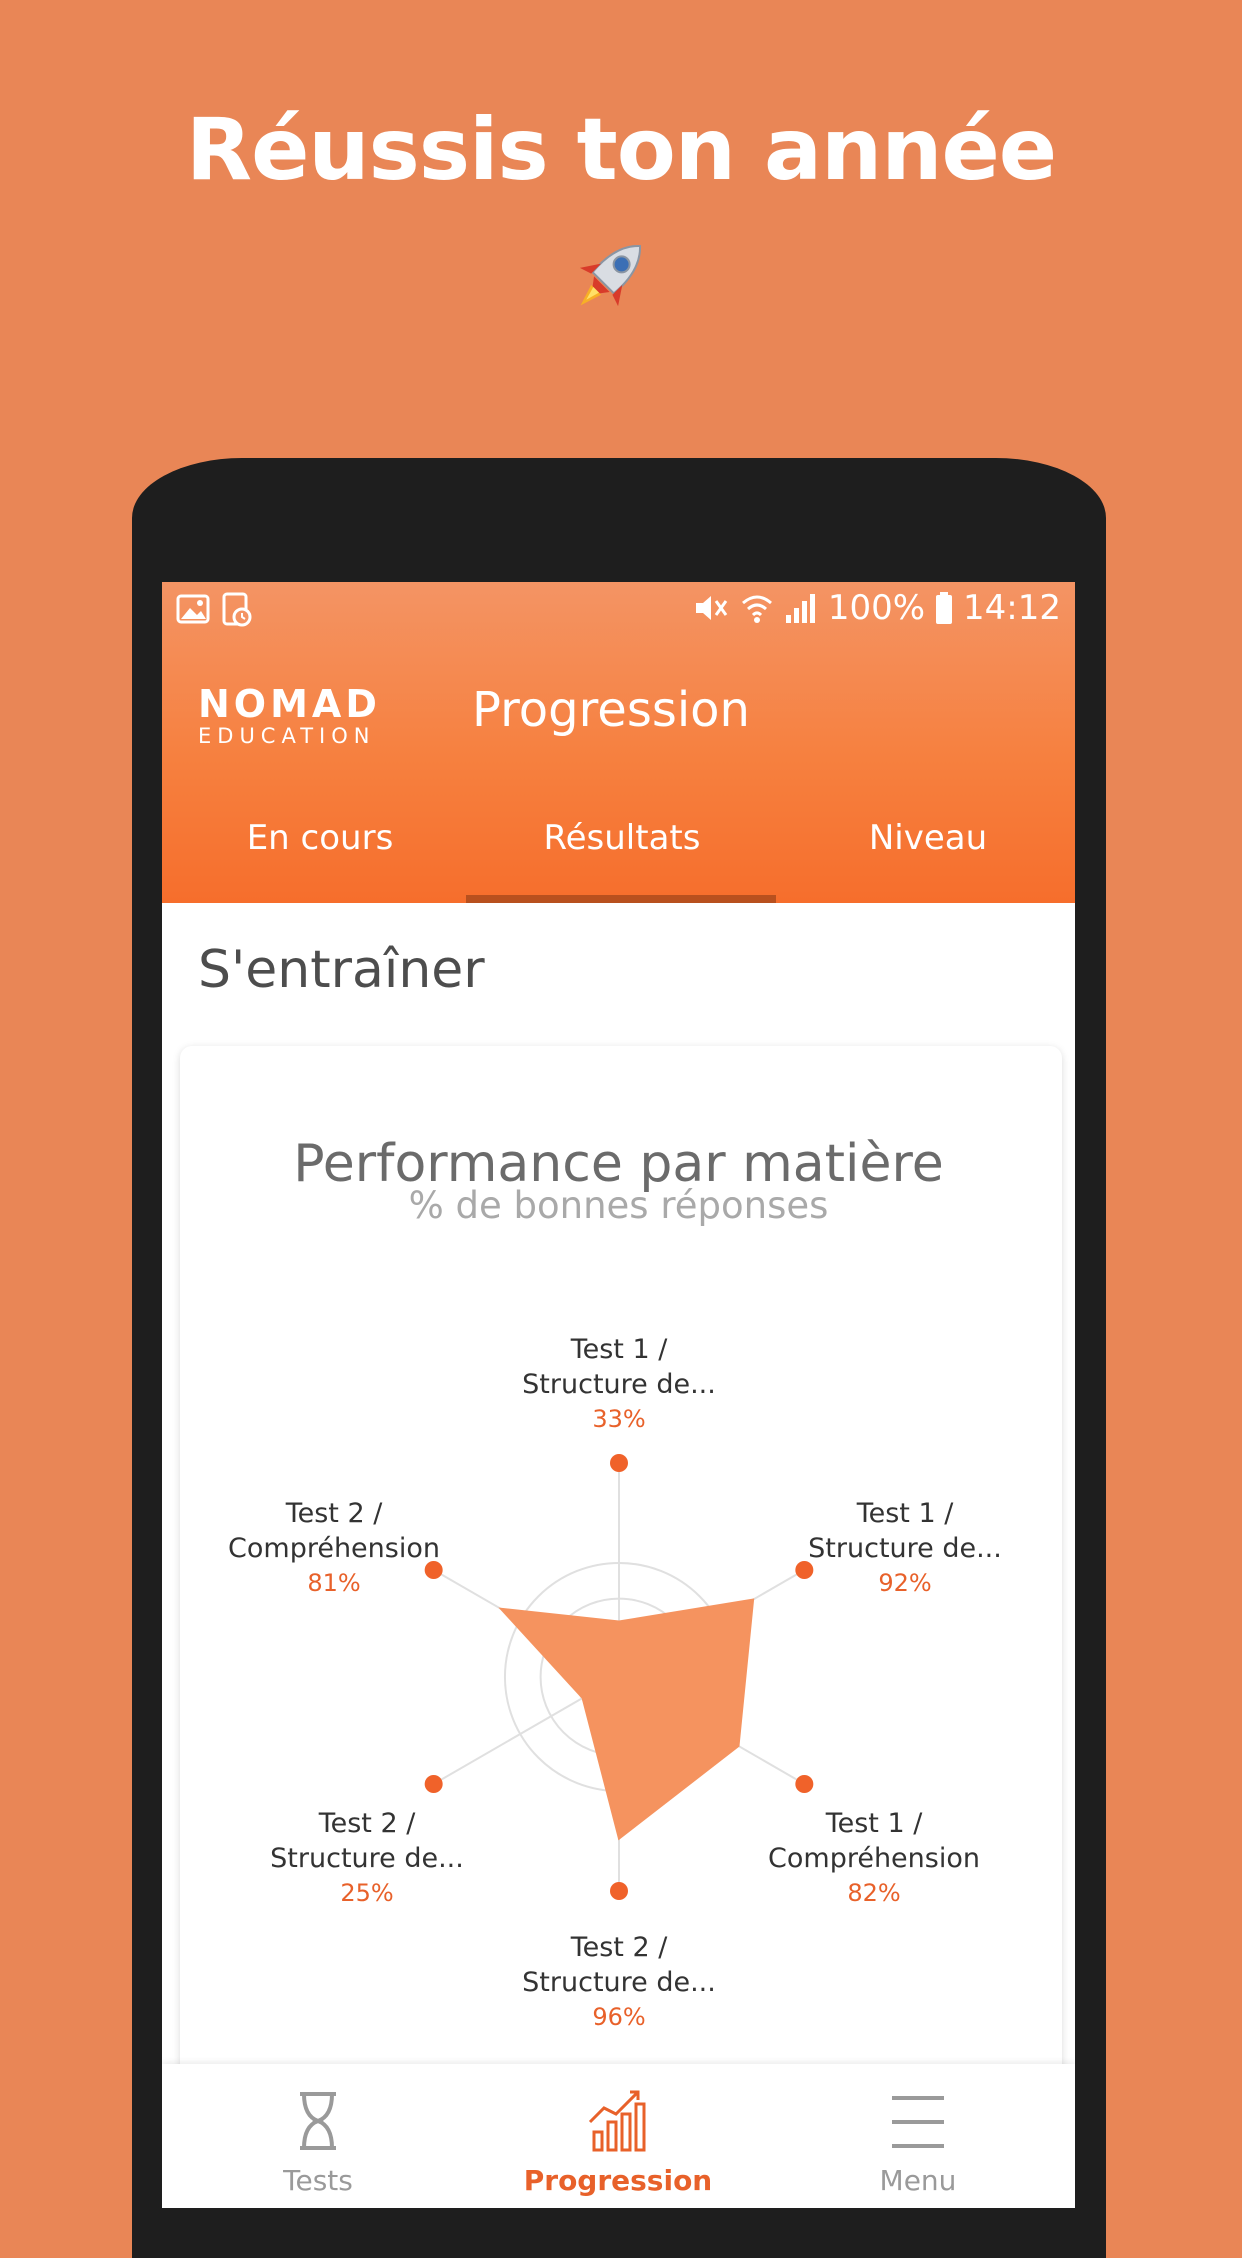 This screenshot has width=1242, height=2258. What do you see at coordinates (621, 150) in the screenshot?
I see `headline: Réussis ton année` at bounding box center [621, 150].